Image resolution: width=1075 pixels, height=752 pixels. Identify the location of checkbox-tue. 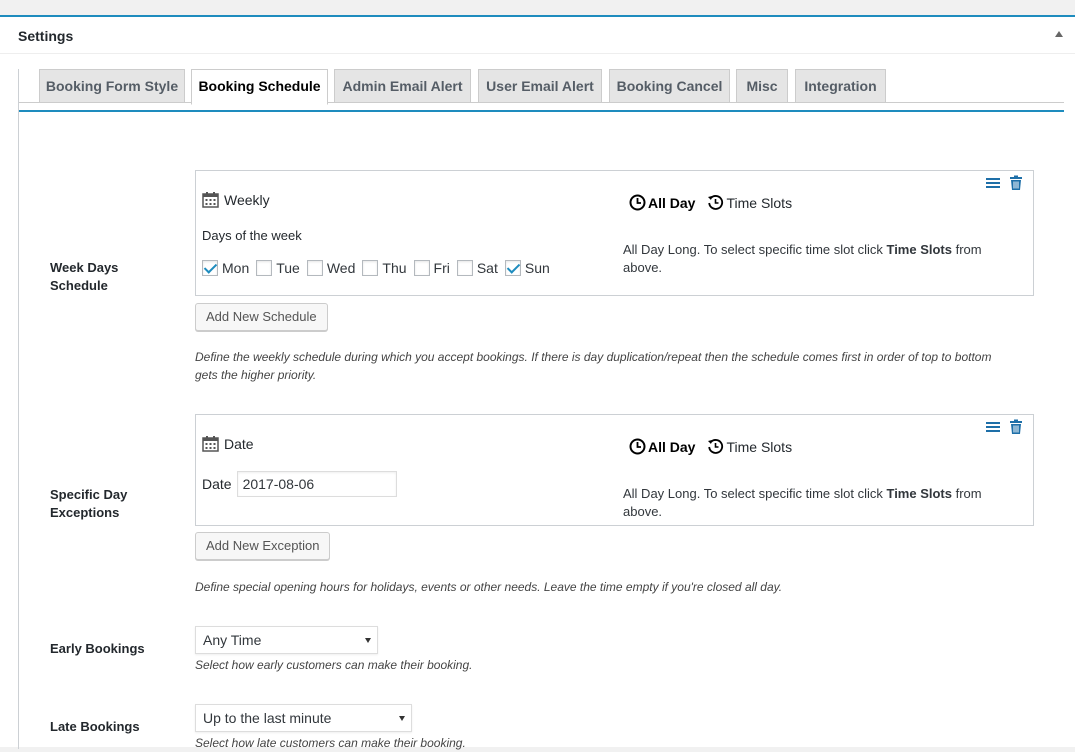
(264, 268).